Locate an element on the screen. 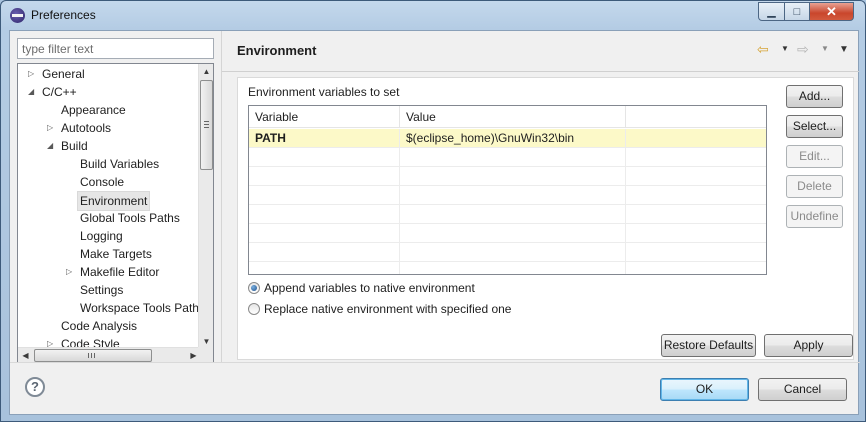 This screenshot has height=422, width=866. tree-item-label: Code Analysis is located at coordinates (99, 326).